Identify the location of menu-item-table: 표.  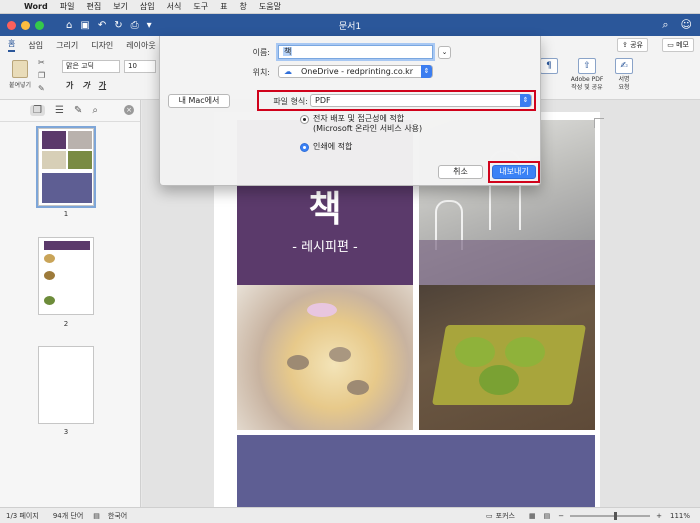
(223, 6).